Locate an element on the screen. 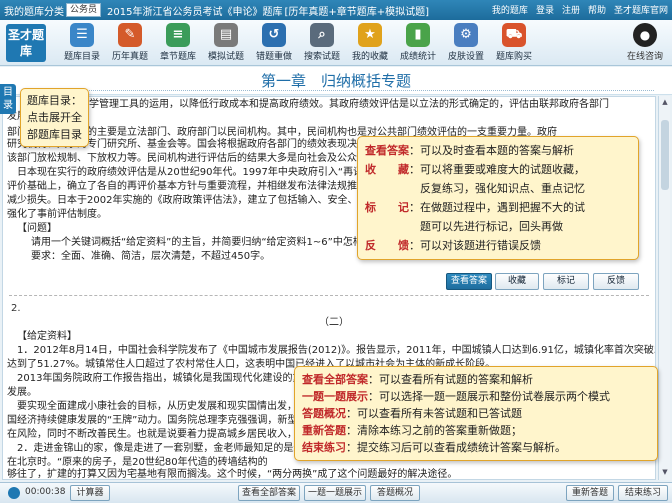 This screenshot has height=503, width=672. tool-purchase: ⛟ 题库购买 is located at coordinates (514, 42).